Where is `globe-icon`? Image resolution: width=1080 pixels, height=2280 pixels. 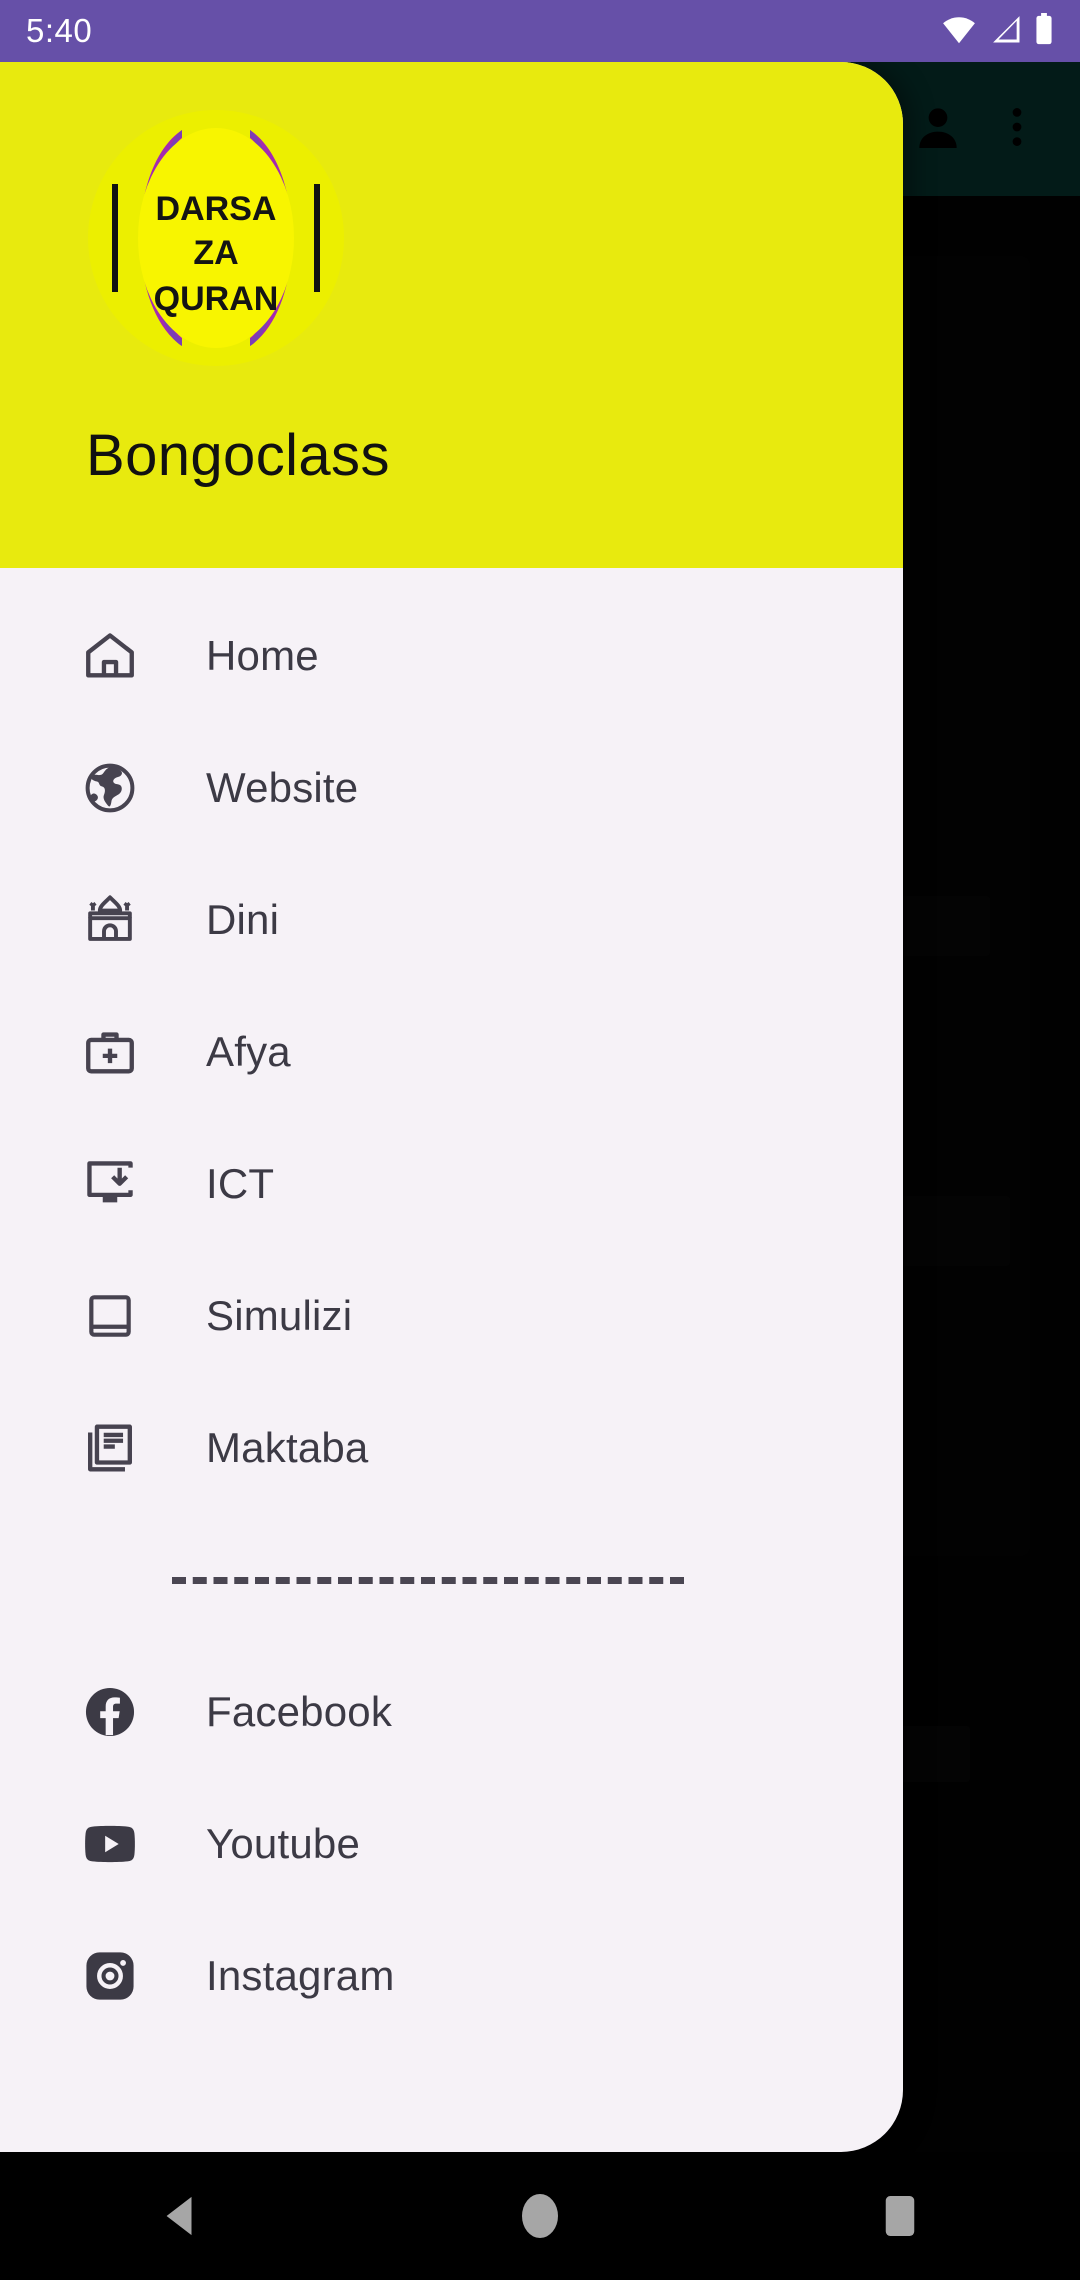
globe-icon is located at coordinates (110, 788).